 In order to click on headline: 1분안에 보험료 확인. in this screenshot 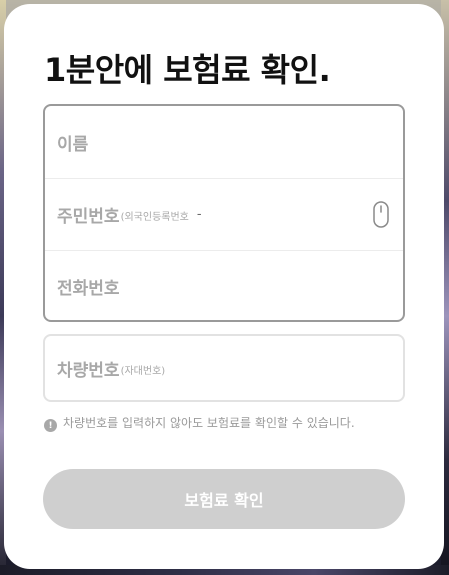, I will do `click(187, 70)`.